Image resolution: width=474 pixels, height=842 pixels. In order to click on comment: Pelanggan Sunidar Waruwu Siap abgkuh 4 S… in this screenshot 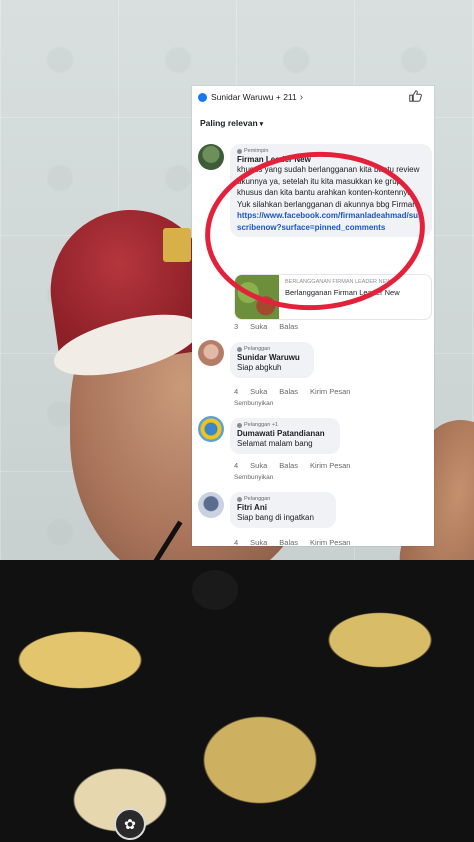, I will do `click(316, 375)`.